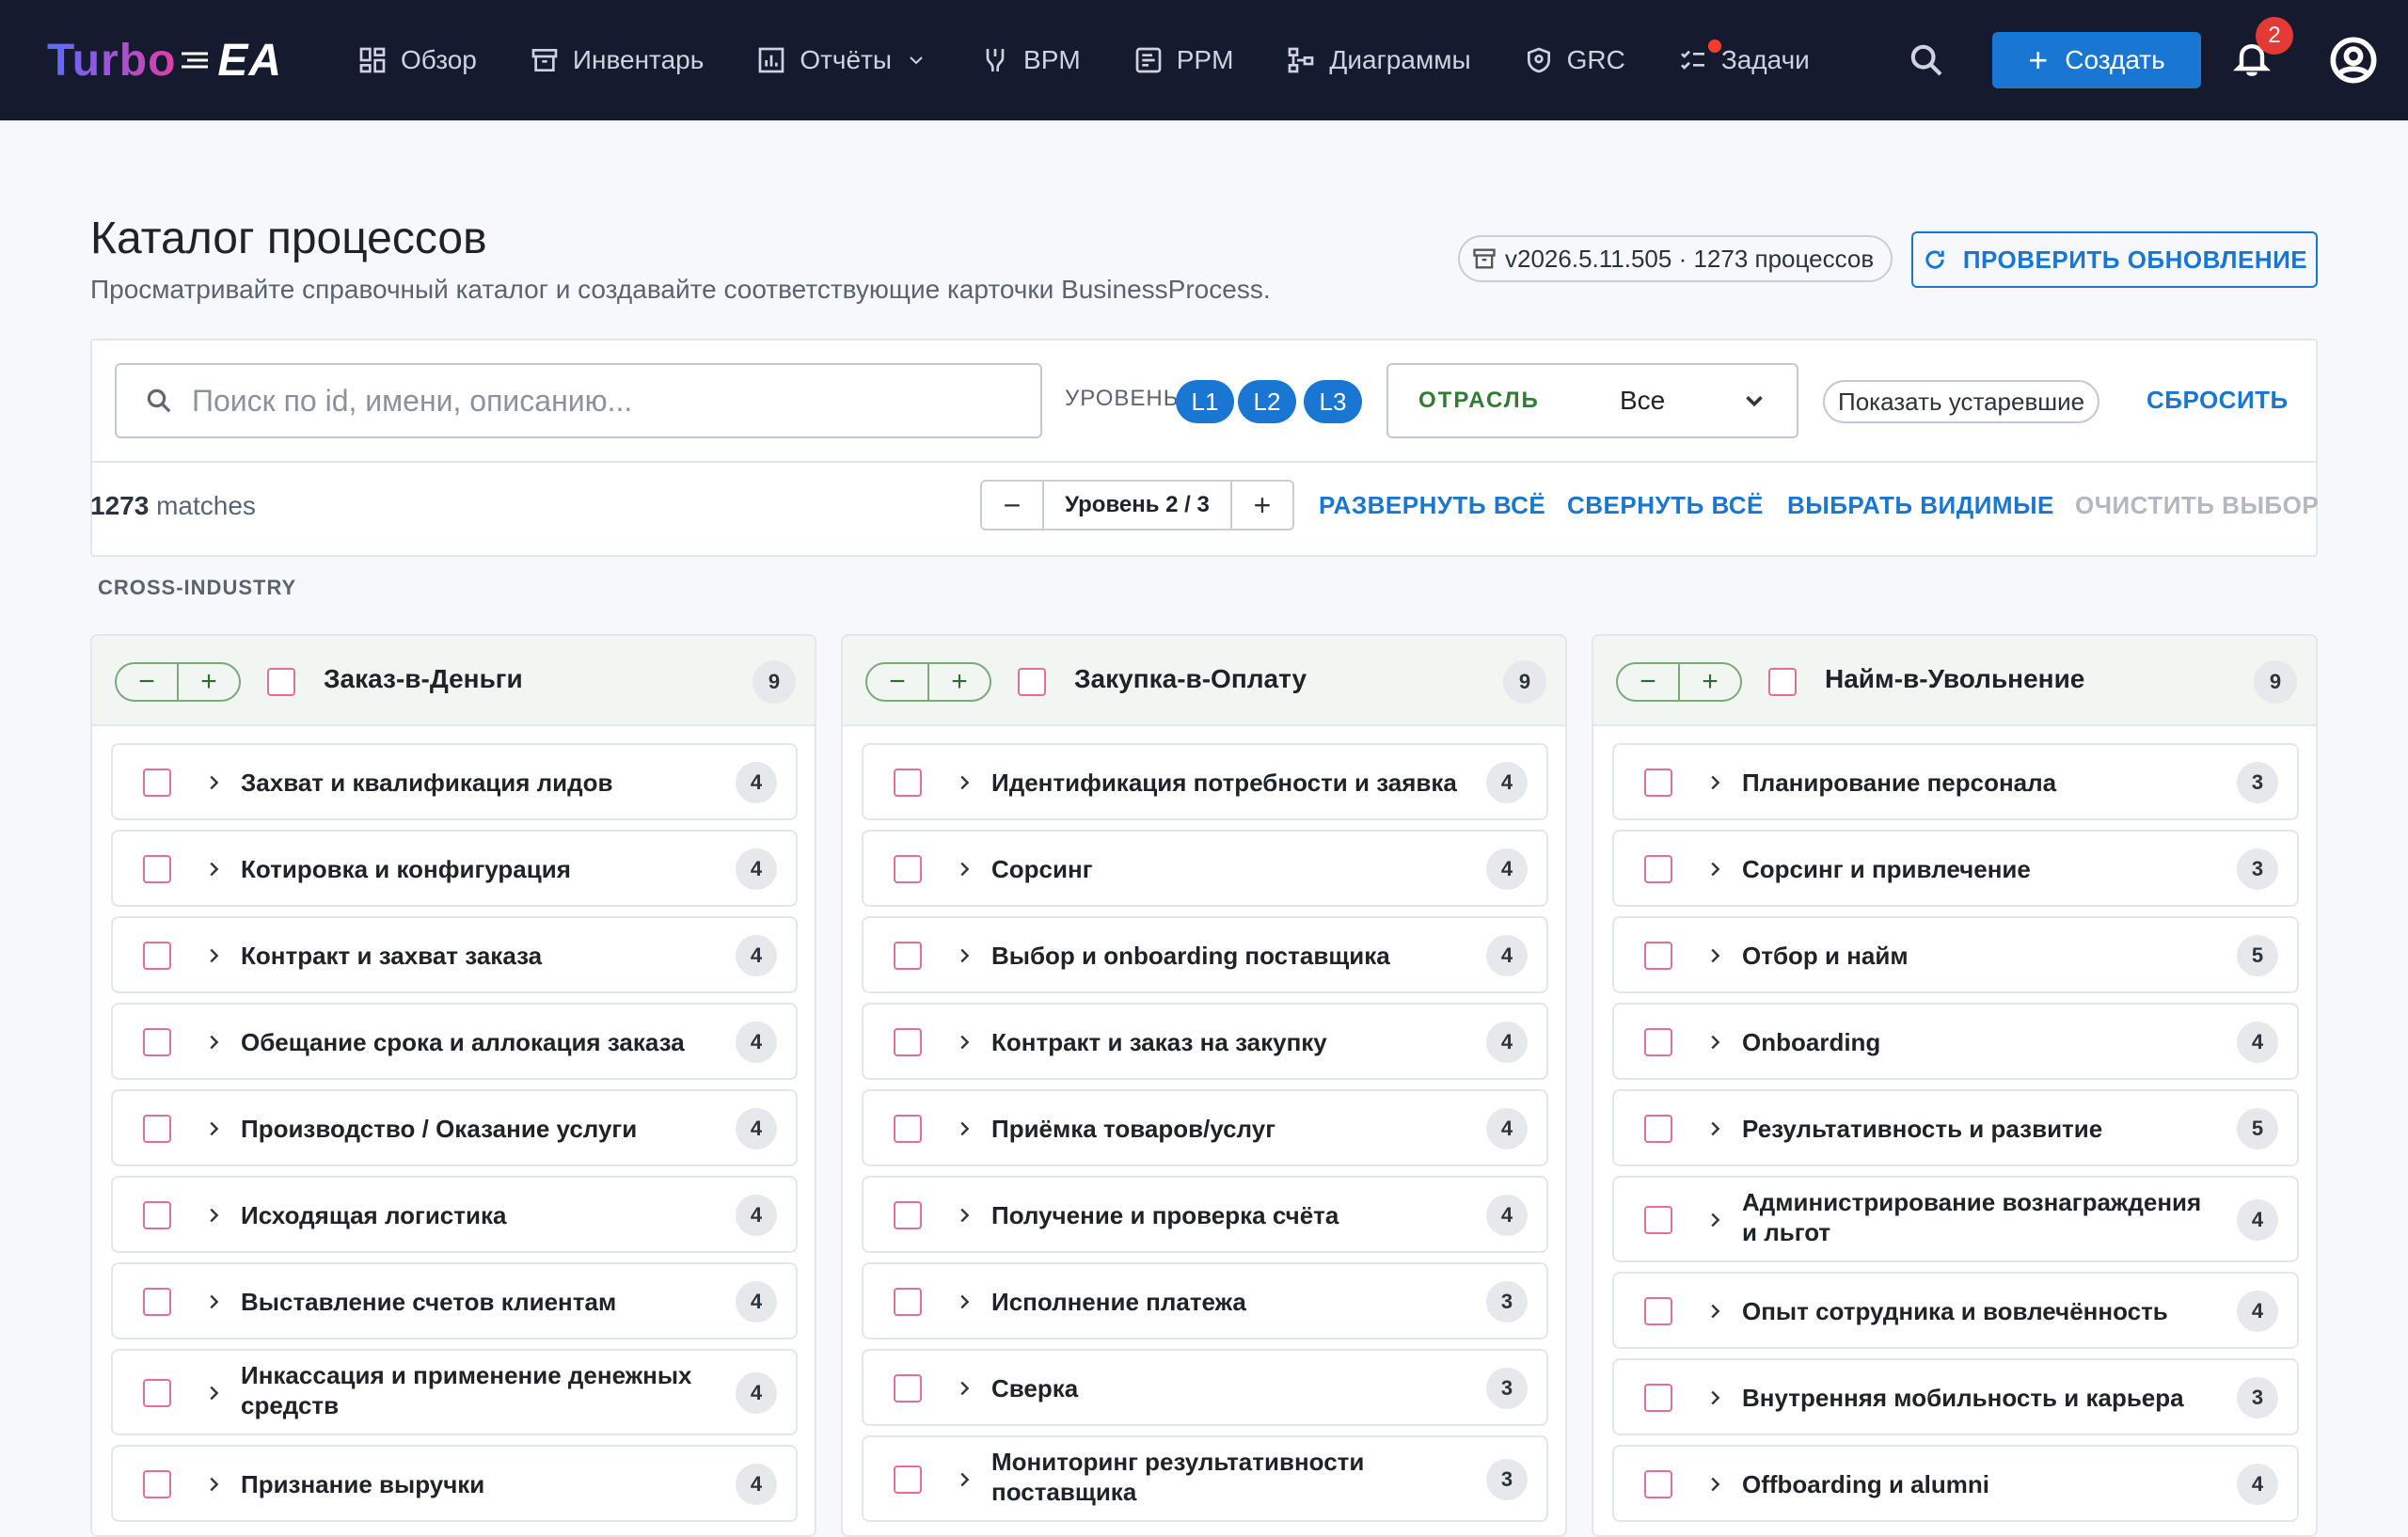 This screenshot has height=1537, width=2408. I want to click on nav-item-tasks: Задачи, so click(1744, 60).